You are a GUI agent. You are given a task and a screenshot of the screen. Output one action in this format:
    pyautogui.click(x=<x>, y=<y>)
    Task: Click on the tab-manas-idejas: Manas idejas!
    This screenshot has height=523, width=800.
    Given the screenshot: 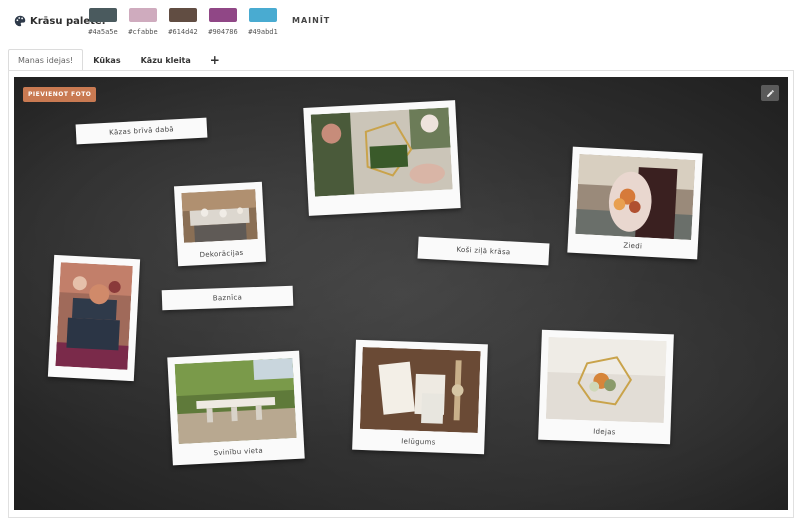 What is the action you would take?
    pyautogui.click(x=46, y=60)
    